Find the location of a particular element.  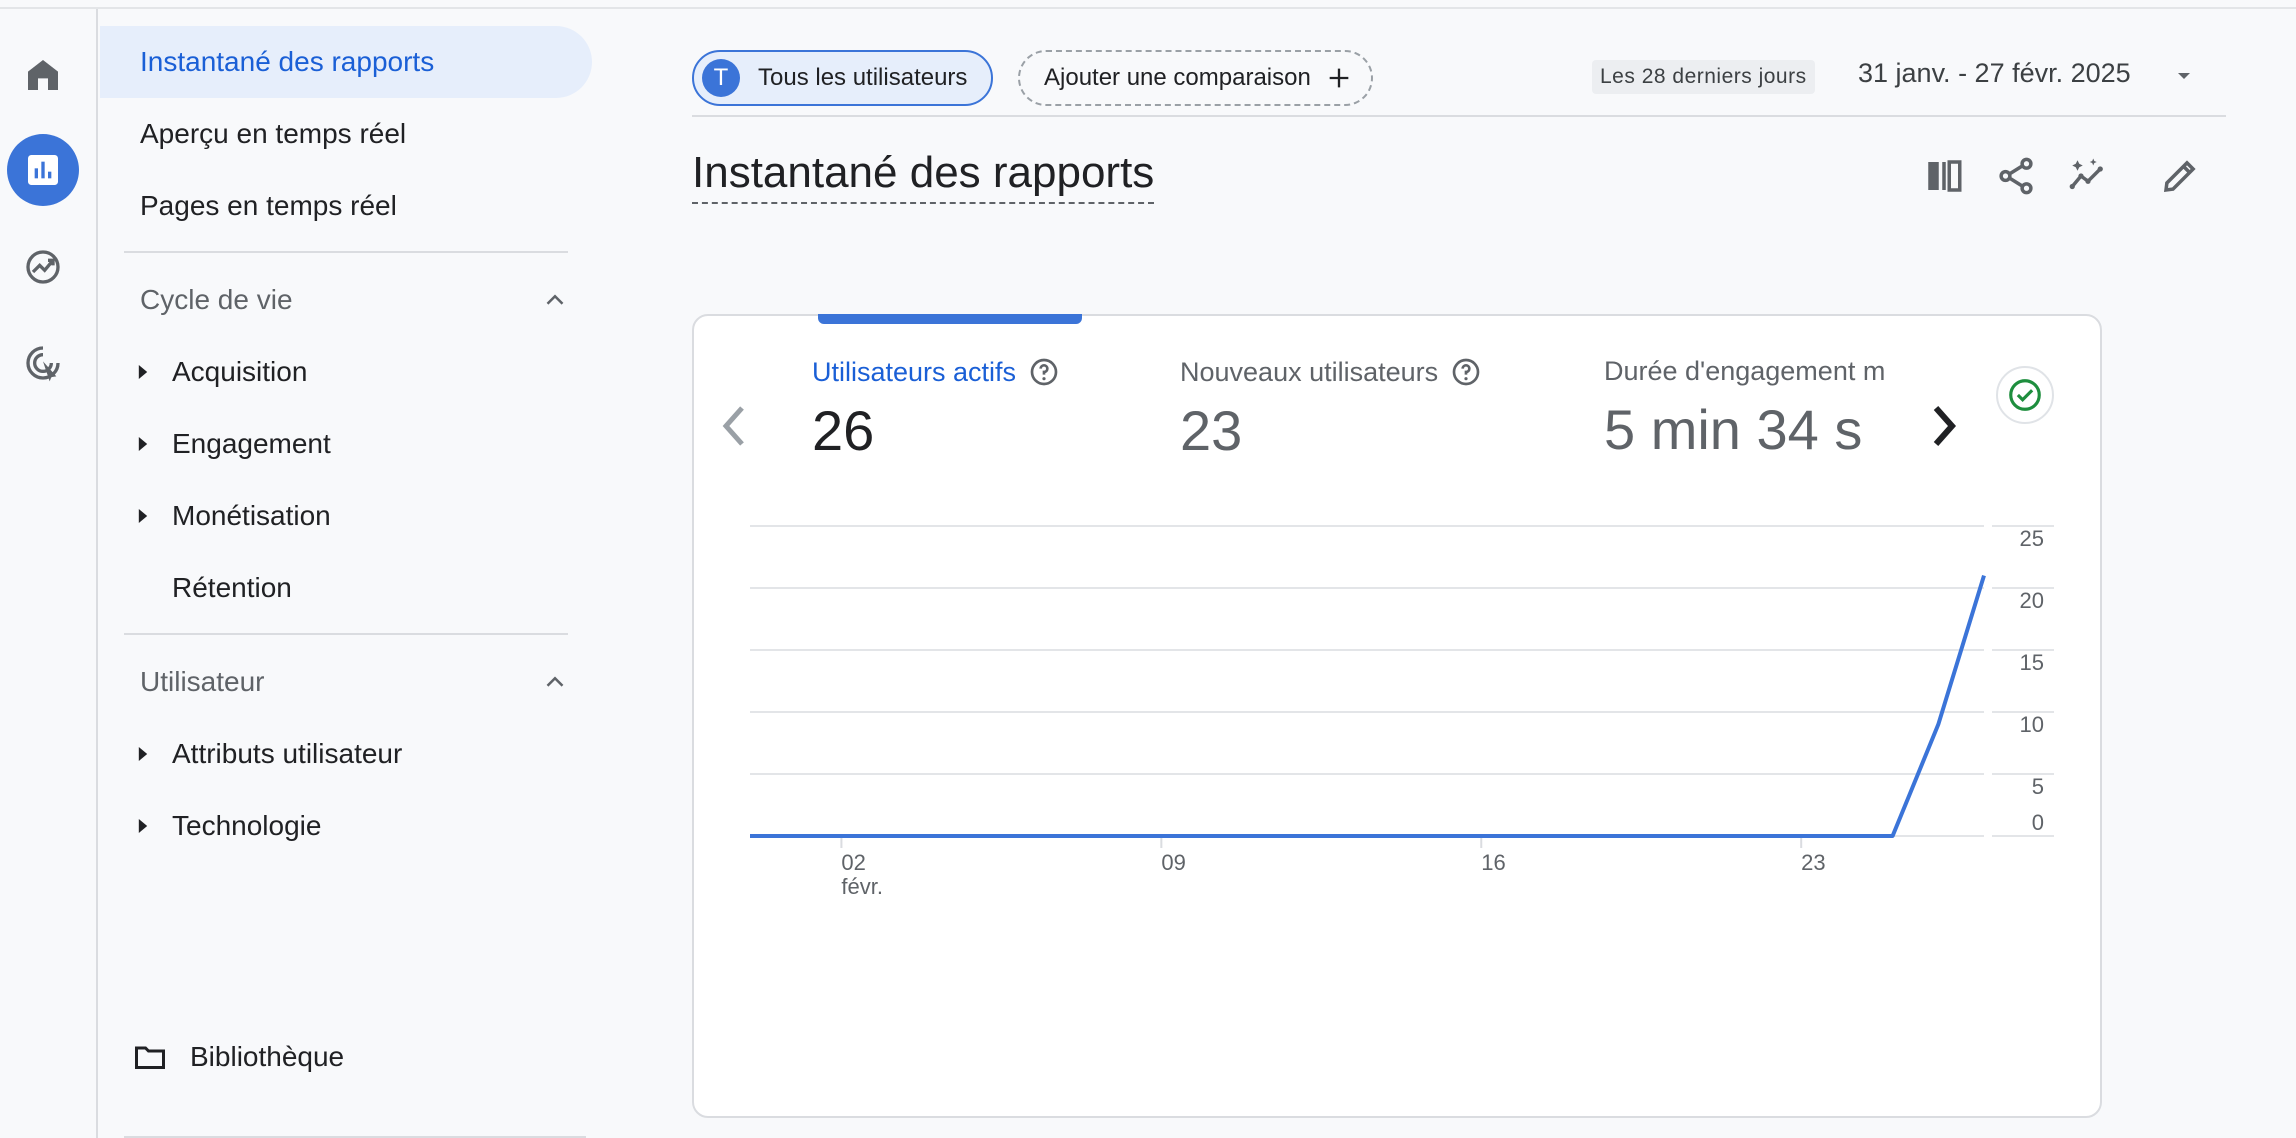

nav-item-label: Acquisition is located at coordinates (240, 371).